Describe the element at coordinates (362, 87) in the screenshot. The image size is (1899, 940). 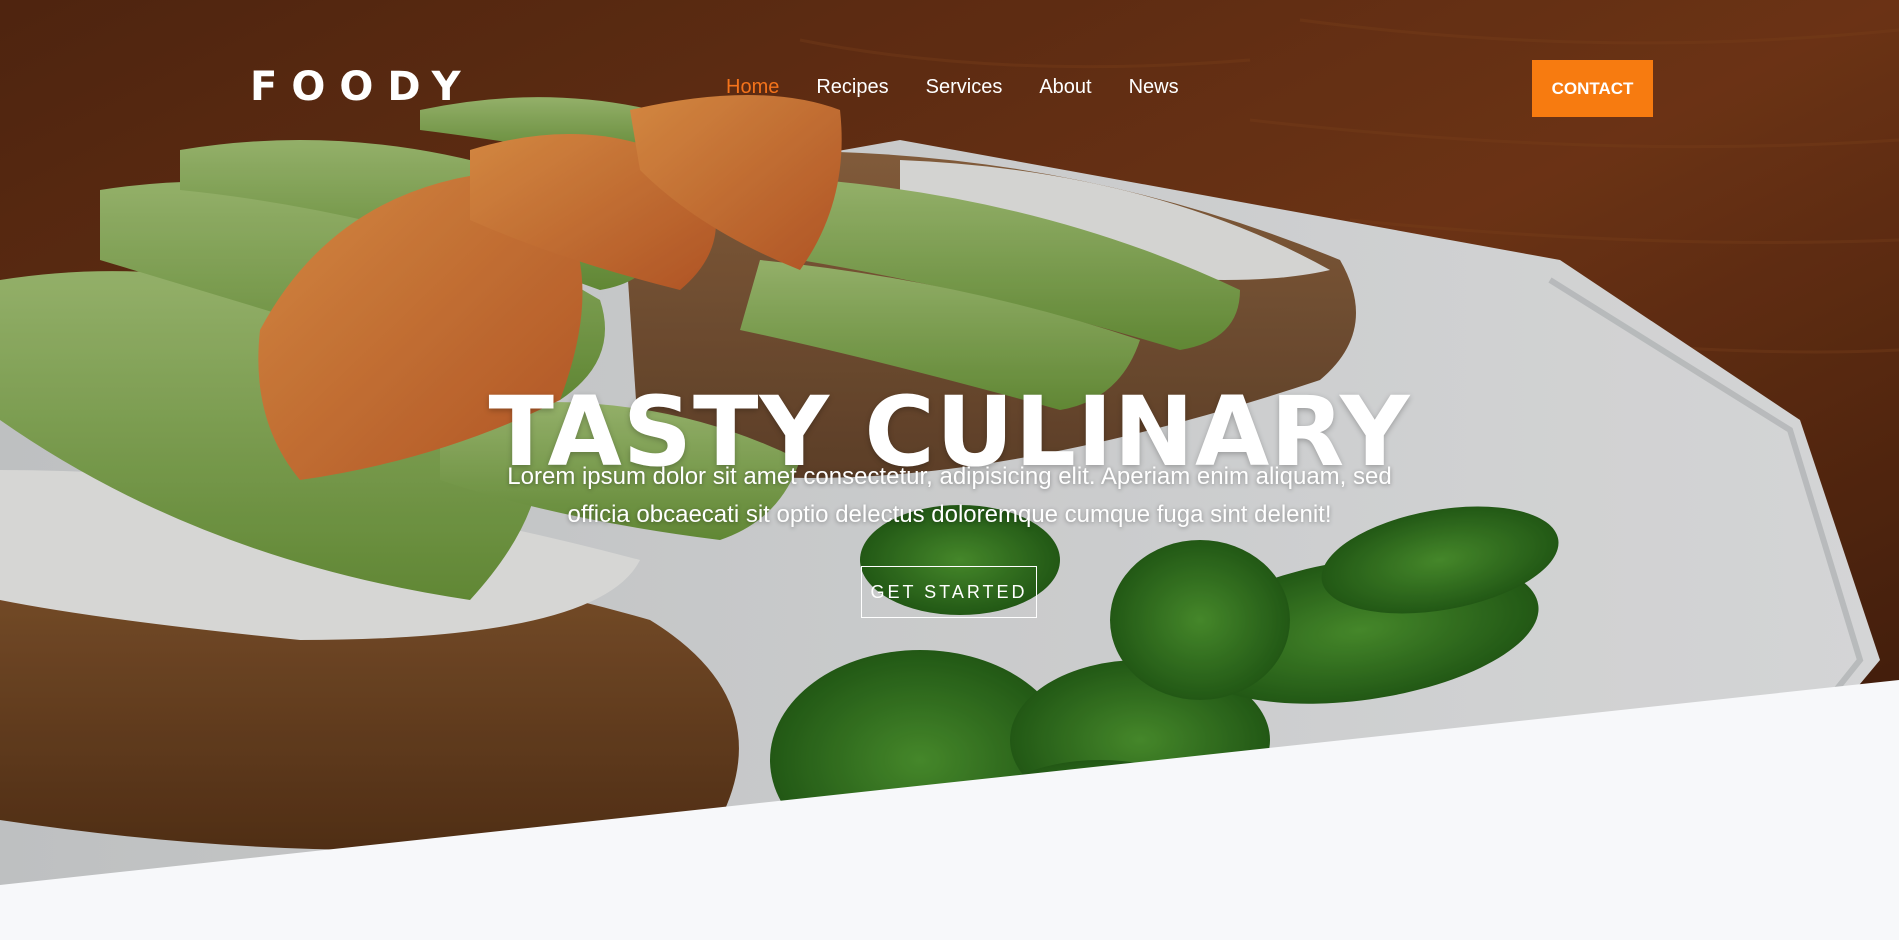
I see `brand-logo: FOODY` at that location.